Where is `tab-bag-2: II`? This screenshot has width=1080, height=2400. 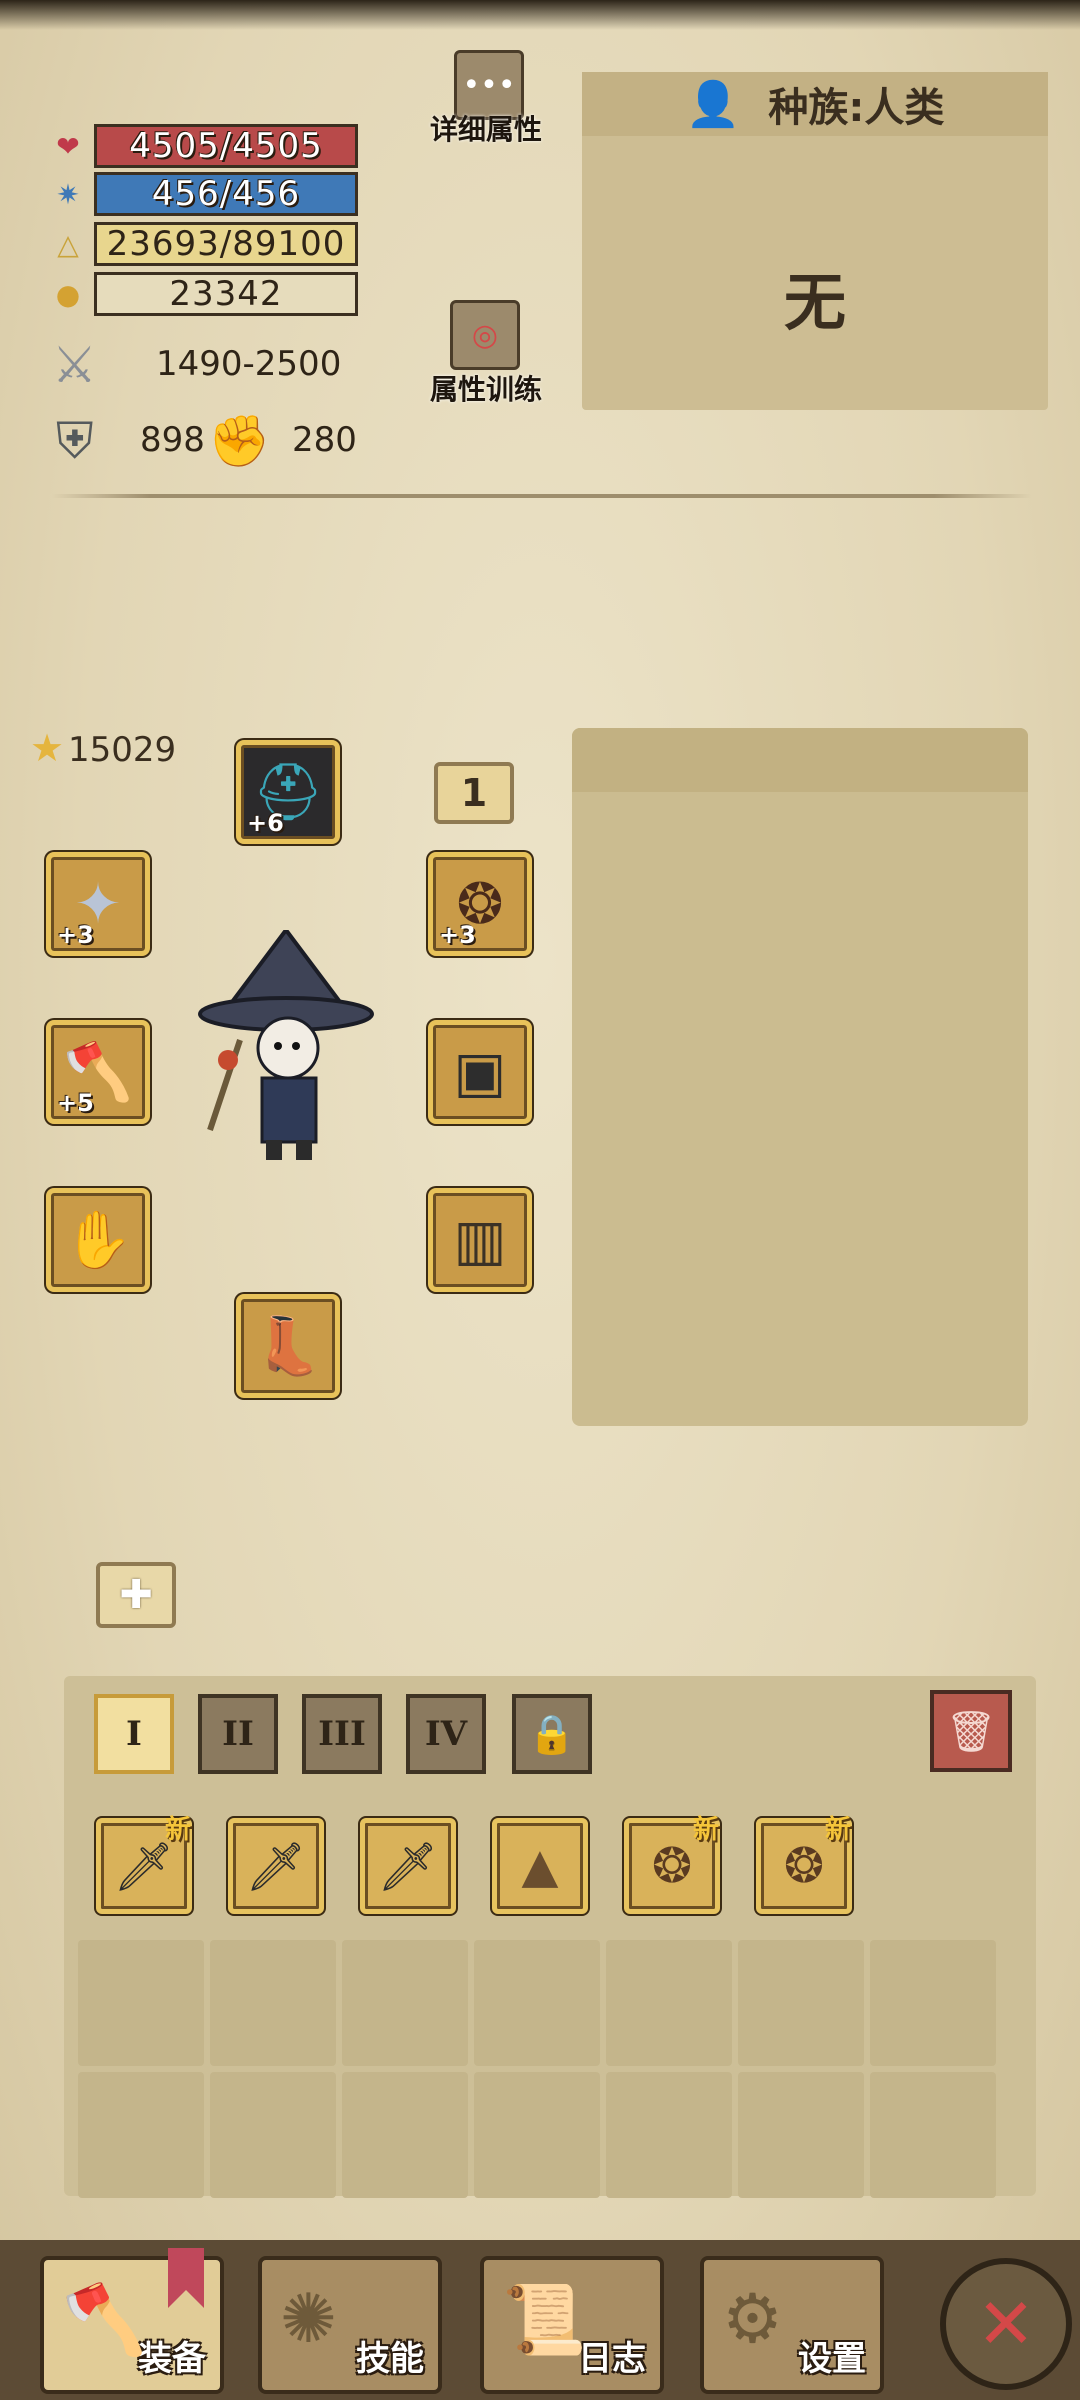 tab-bag-2: II is located at coordinates (238, 1734).